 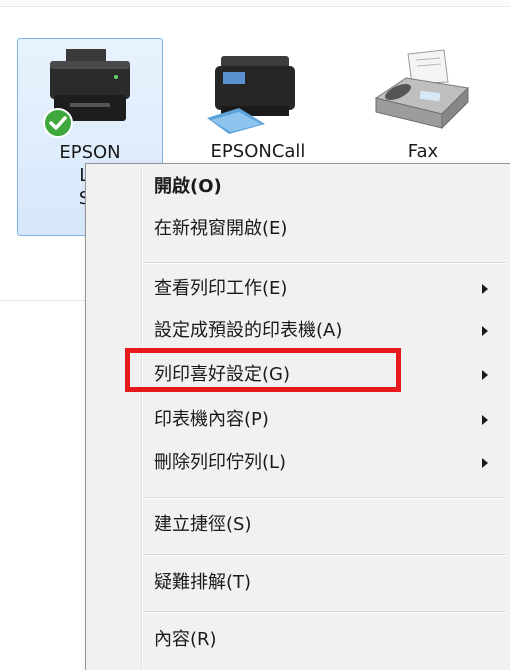 I want to click on default-check-icon, so click(x=58, y=123).